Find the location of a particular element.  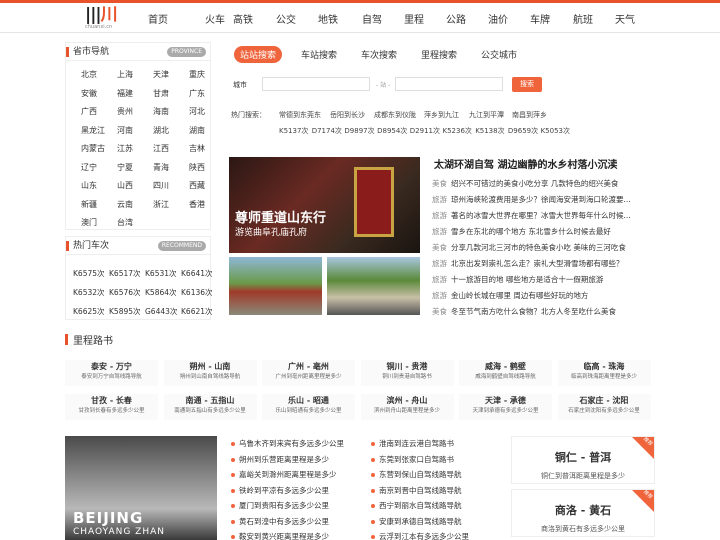

station-photo: BEIJING CHAOYANG ZHAN is located at coordinates (141, 488).